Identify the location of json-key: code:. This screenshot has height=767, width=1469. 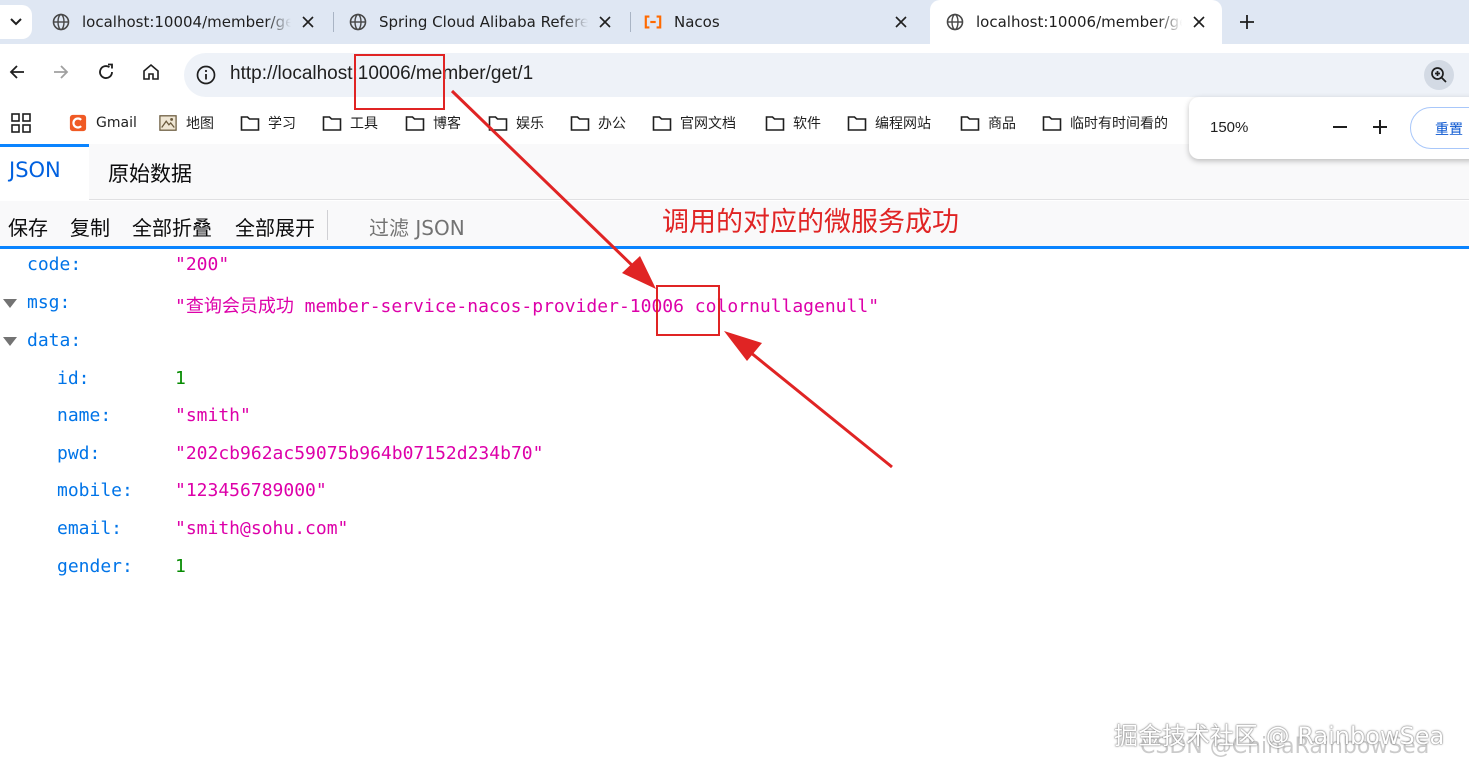
(54, 264).